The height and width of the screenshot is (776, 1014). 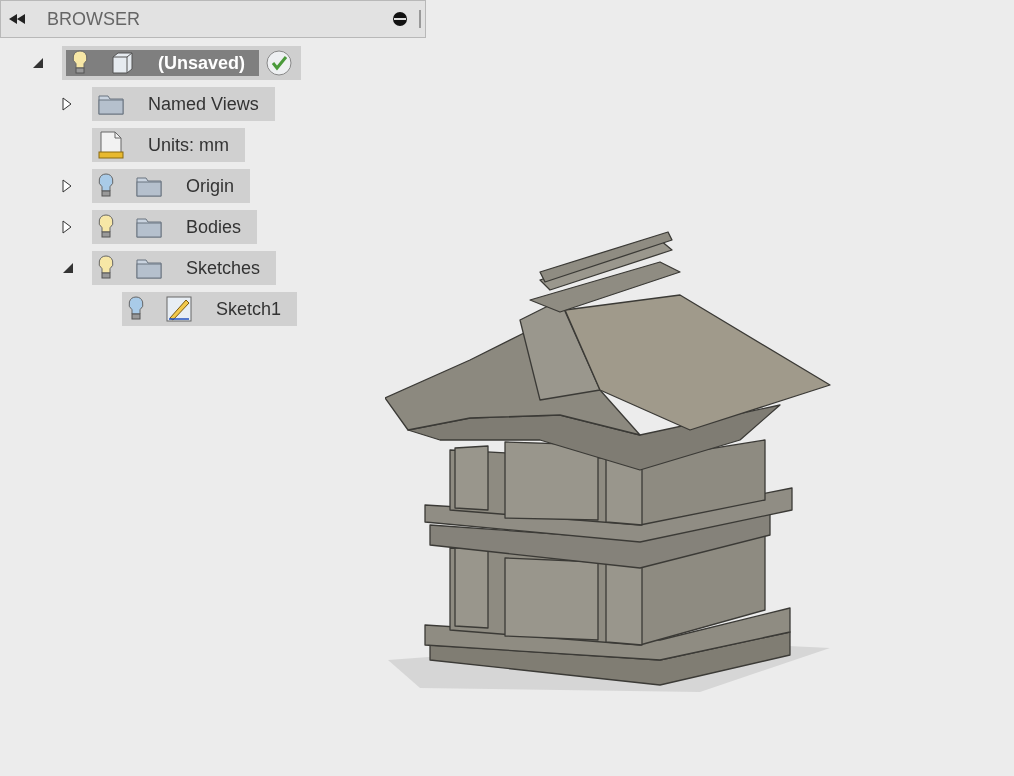 What do you see at coordinates (279, 63) in the screenshot?
I see `check-icon` at bounding box center [279, 63].